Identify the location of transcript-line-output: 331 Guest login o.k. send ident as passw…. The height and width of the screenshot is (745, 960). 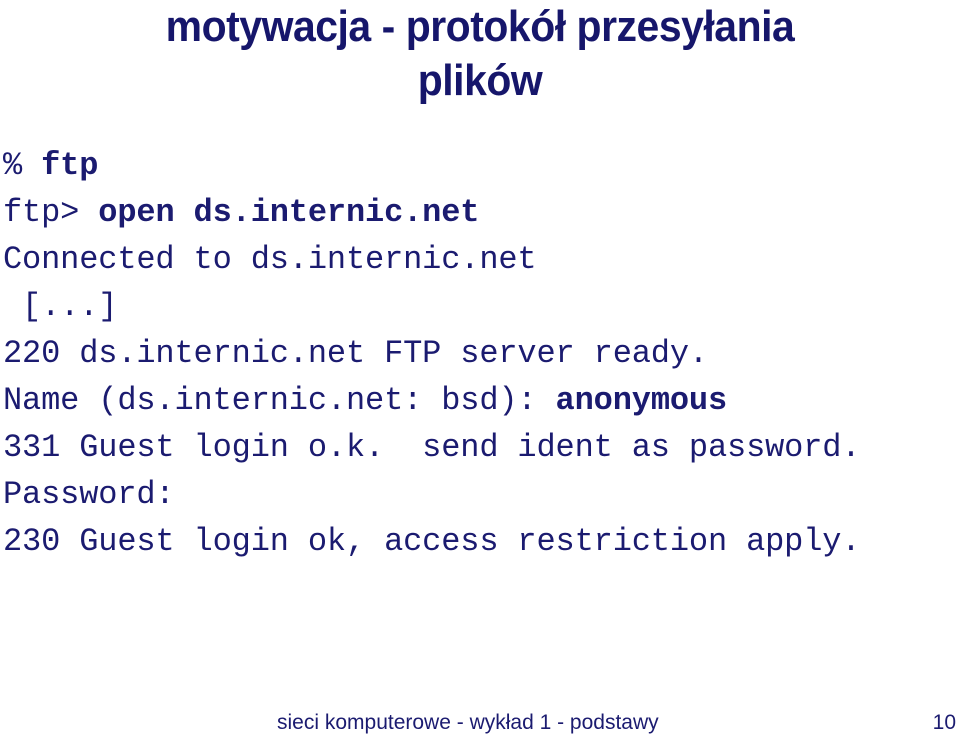
(432, 447).